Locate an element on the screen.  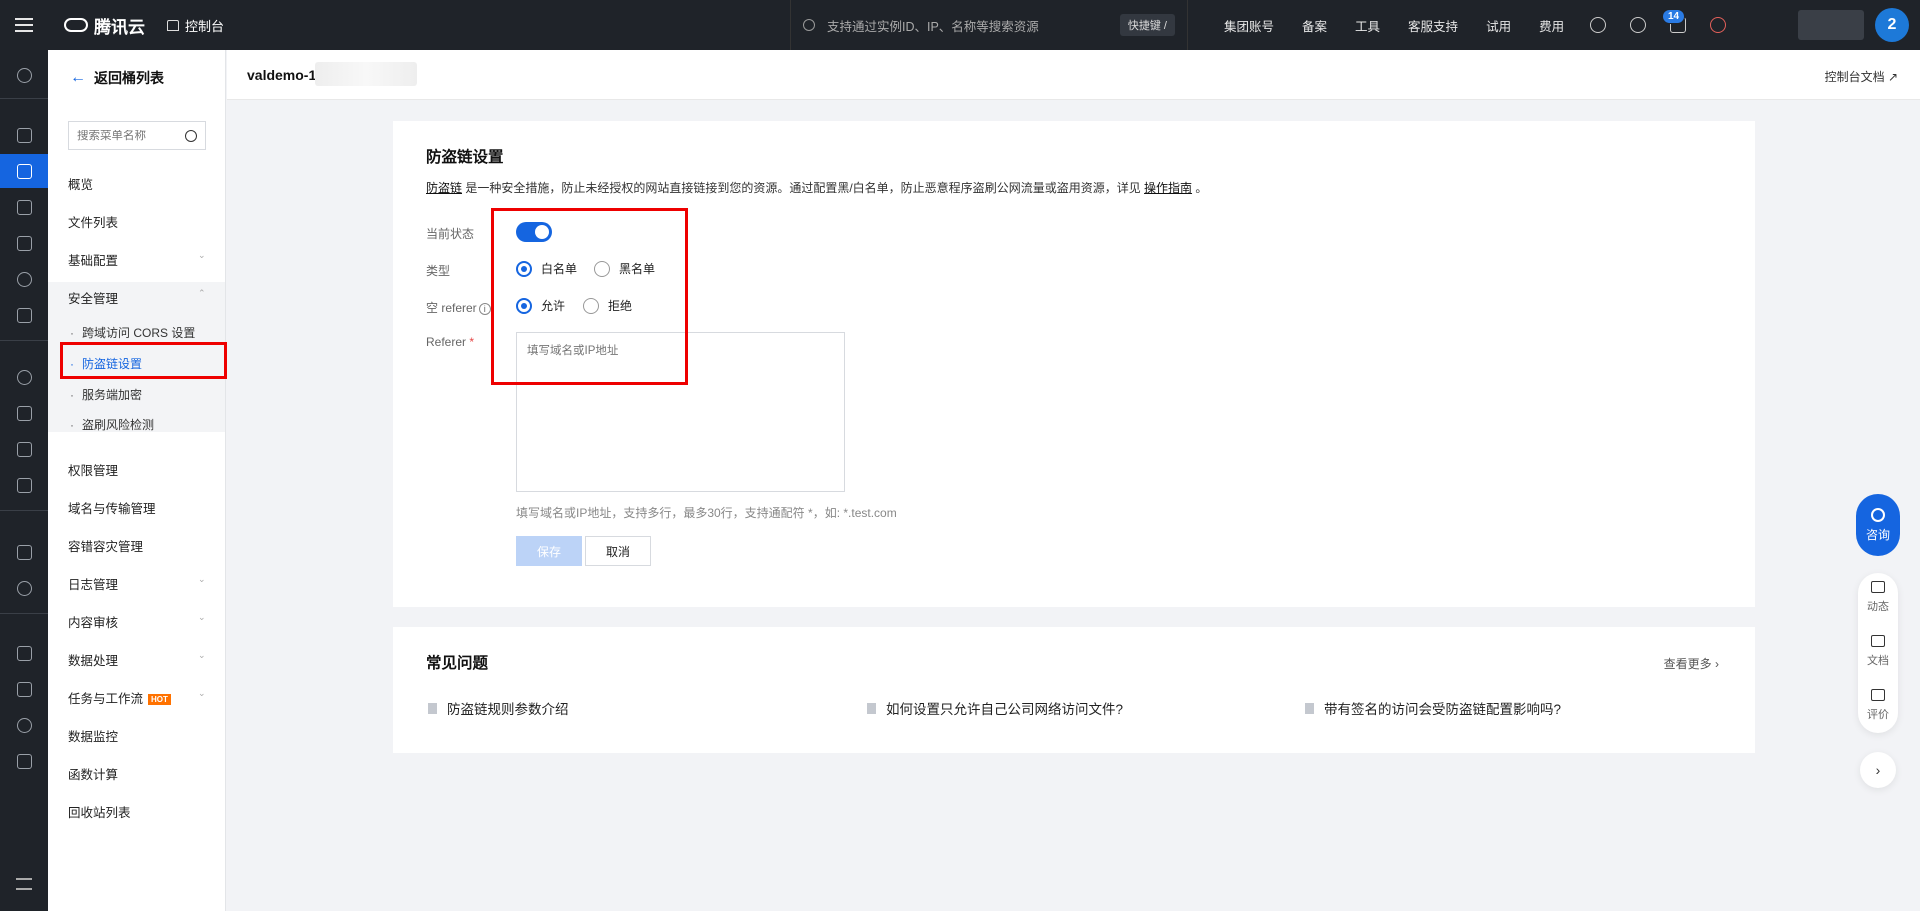
sidebar-subitem-encryption: 服务端加密 is located at coordinates (106, 394).